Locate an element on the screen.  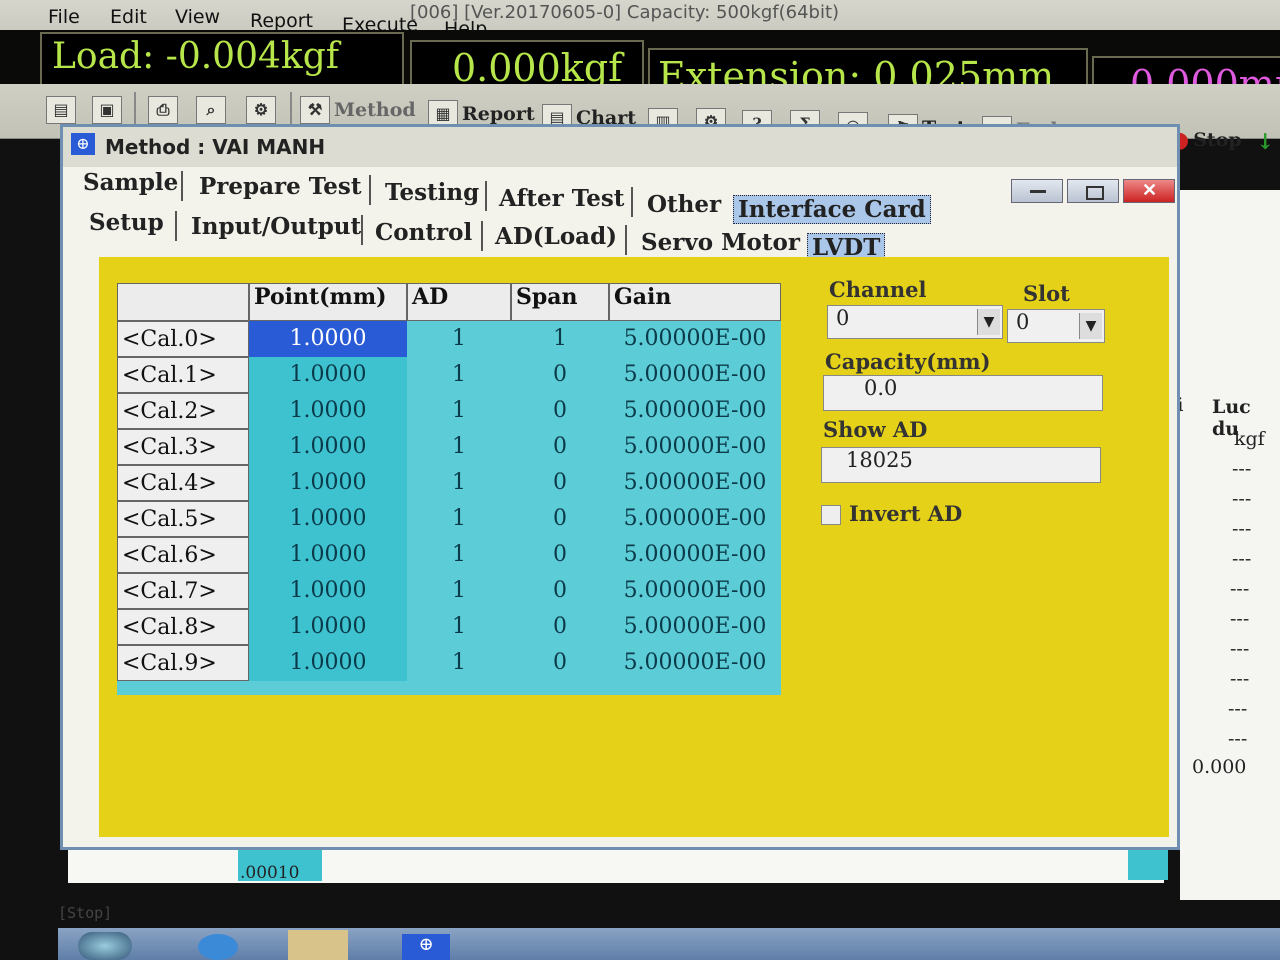
bottom-graph: .00010 is located at coordinates (616, 865).